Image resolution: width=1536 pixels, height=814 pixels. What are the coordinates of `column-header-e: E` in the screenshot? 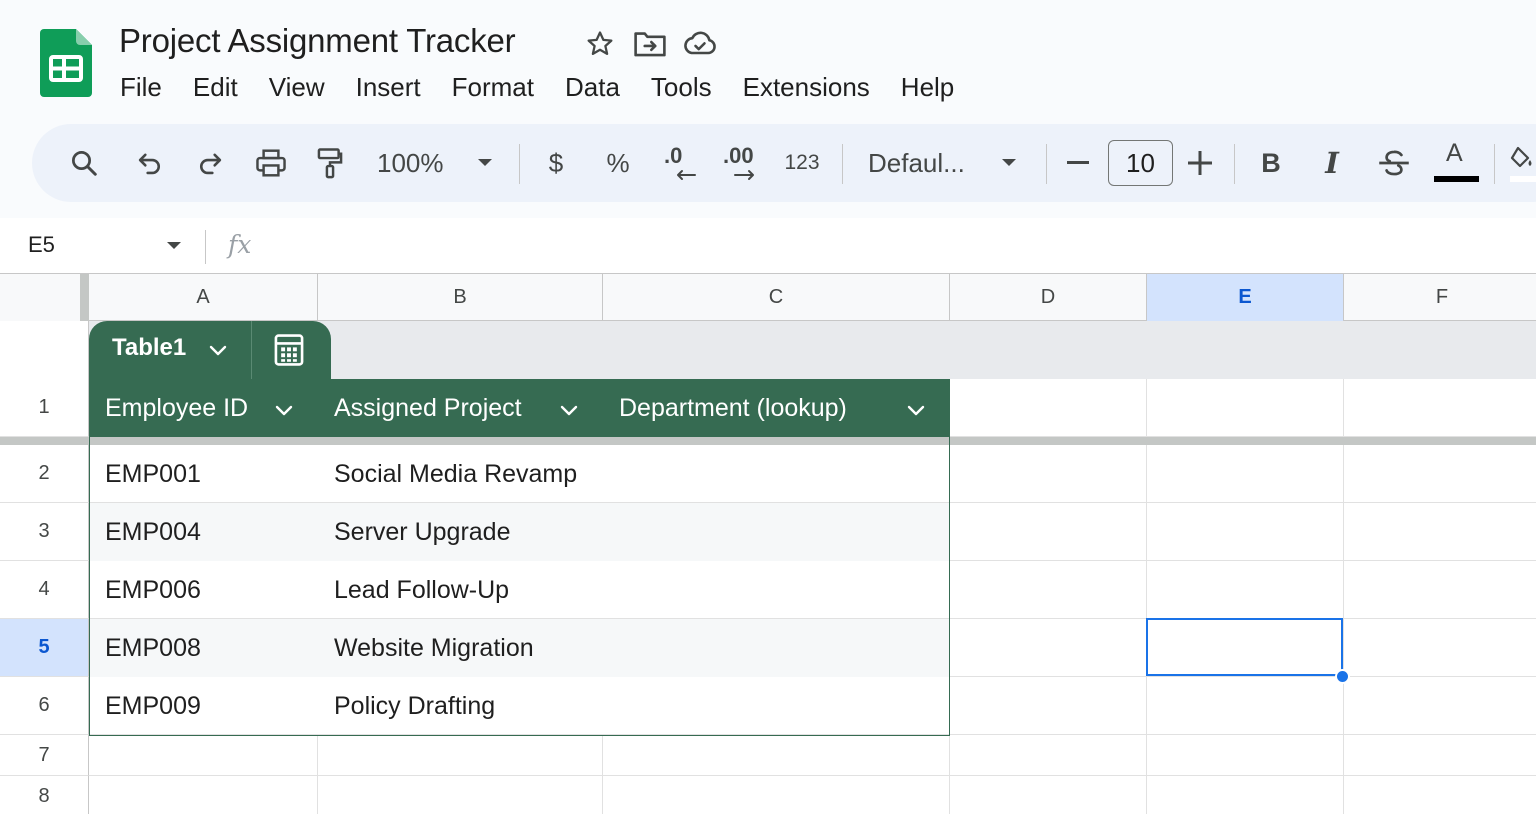 It's located at (1245, 297).